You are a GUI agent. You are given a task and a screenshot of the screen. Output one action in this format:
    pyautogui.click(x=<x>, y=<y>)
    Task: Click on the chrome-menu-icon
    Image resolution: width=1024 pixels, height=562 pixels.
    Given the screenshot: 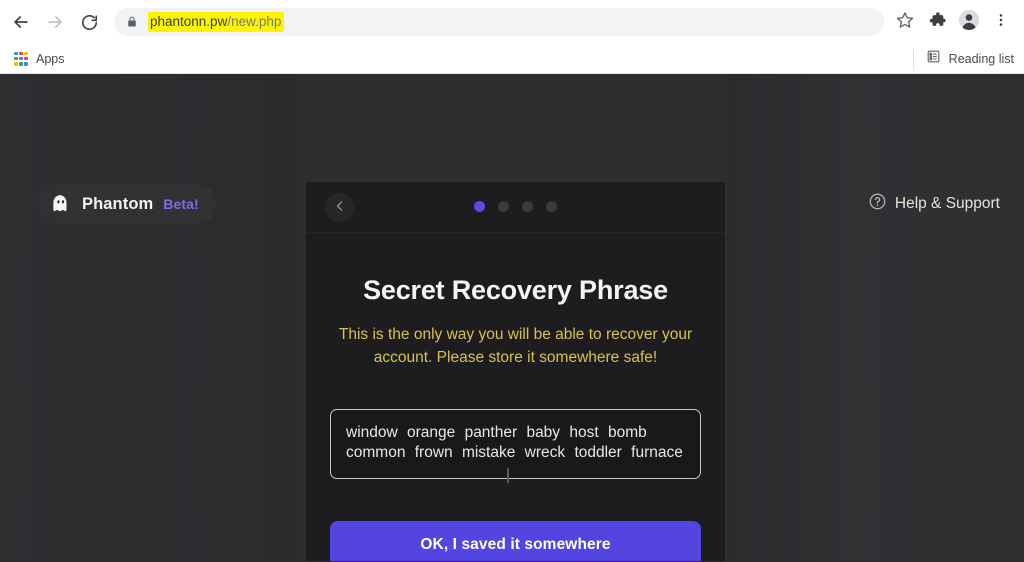 What is the action you would take?
    pyautogui.click(x=1001, y=22)
    